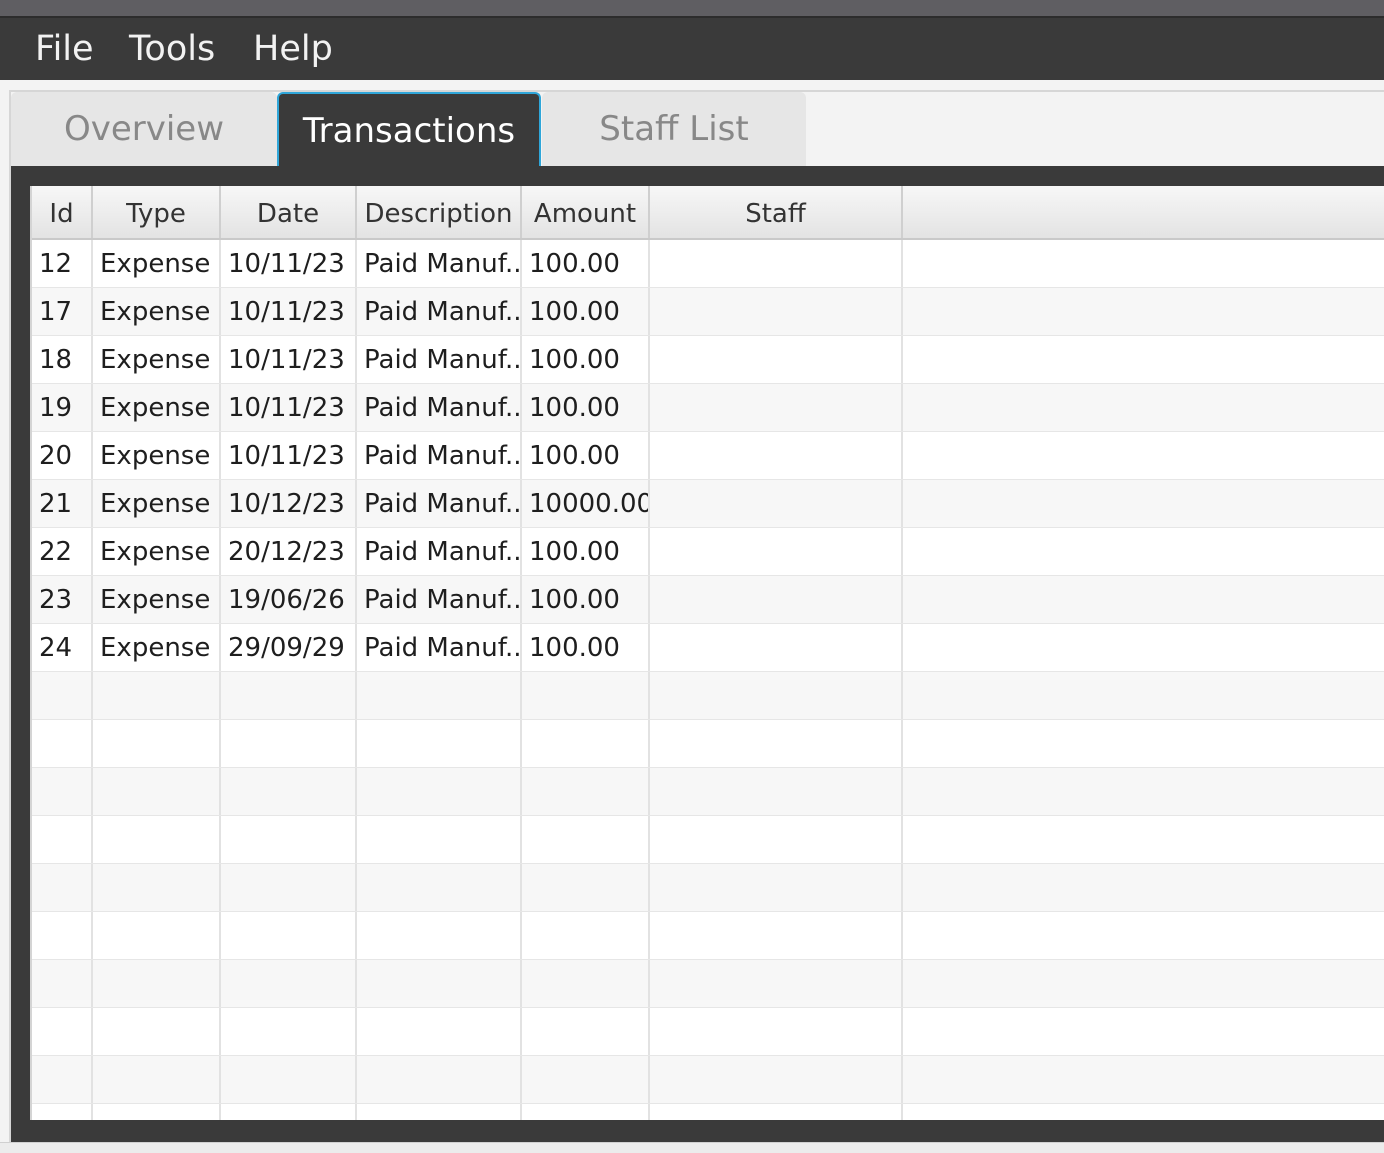 The width and height of the screenshot is (1384, 1153). What do you see at coordinates (293, 49) in the screenshot?
I see `menu-help: Help` at bounding box center [293, 49].